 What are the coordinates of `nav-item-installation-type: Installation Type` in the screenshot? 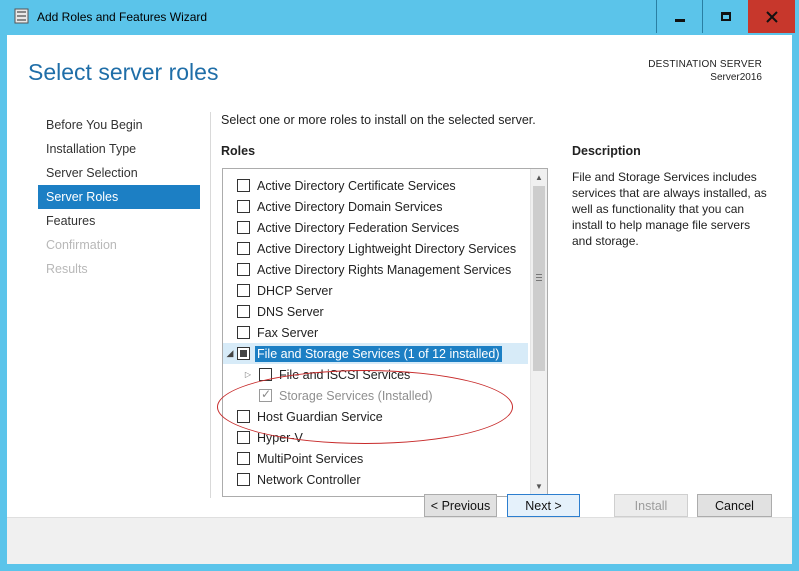 It's located at (119, 149).